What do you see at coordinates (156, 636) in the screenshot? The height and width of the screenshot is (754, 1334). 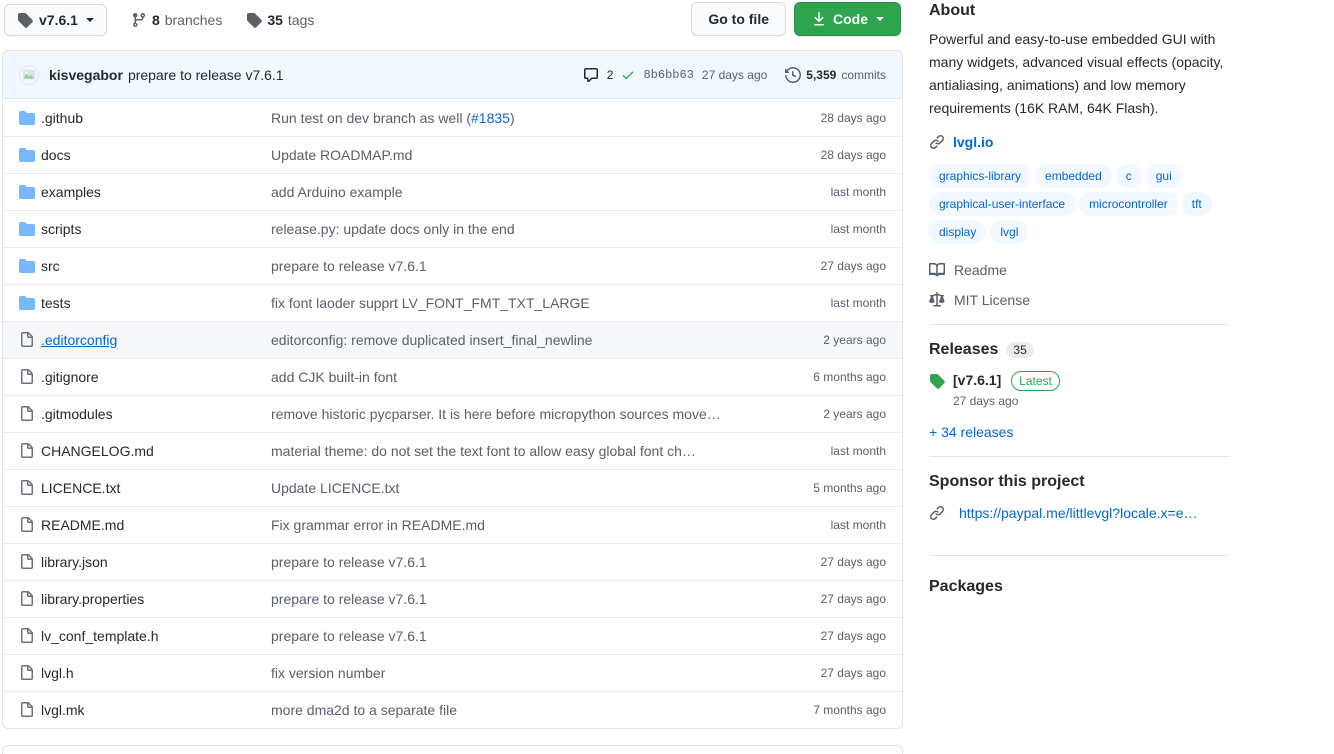 I see `file-name-link: lv_conf_template.h` at bounding box center [156, 636].